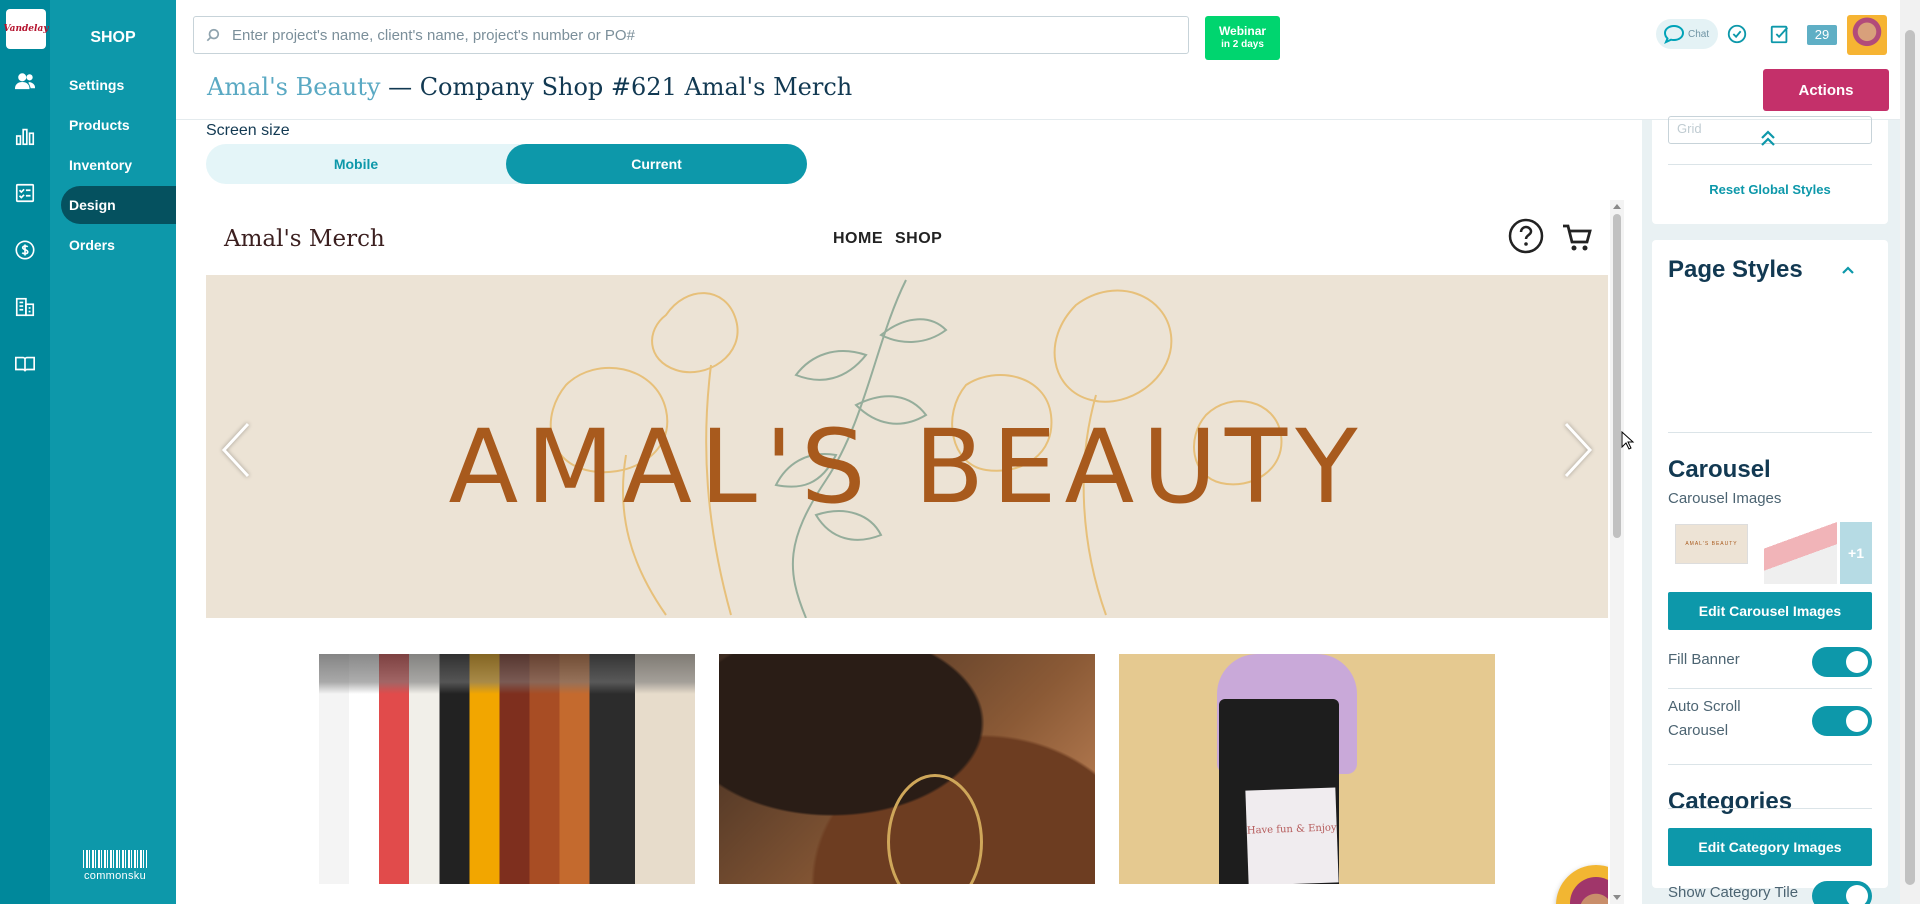  What do you see at coordinates (25, 250) in the screenshot?
I see `dollar-icon` at bounding box center [25, 250].